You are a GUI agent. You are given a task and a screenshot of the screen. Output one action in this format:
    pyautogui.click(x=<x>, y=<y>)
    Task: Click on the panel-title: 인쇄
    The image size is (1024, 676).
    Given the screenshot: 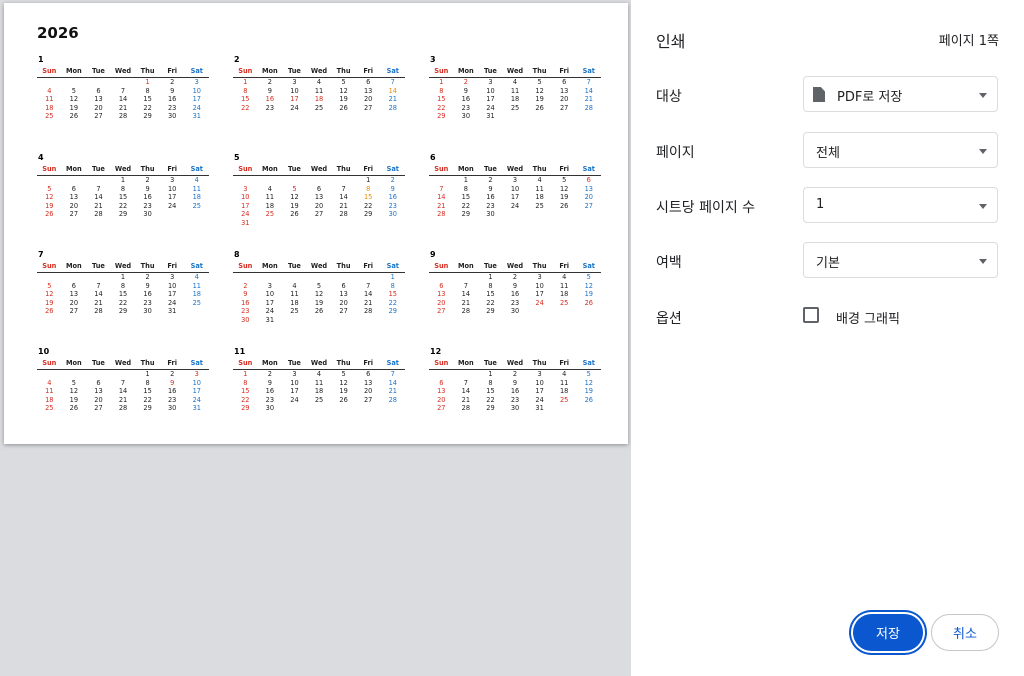 What is the action you would take?
    pyautogui.click(x=671, y=41)
    